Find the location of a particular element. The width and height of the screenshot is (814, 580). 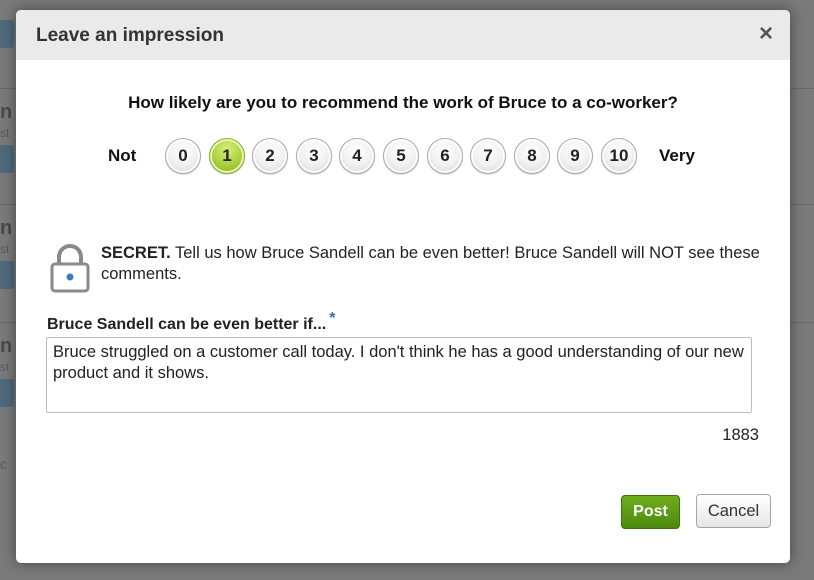

character-count: 1883 is located at coordinates (740, 435).